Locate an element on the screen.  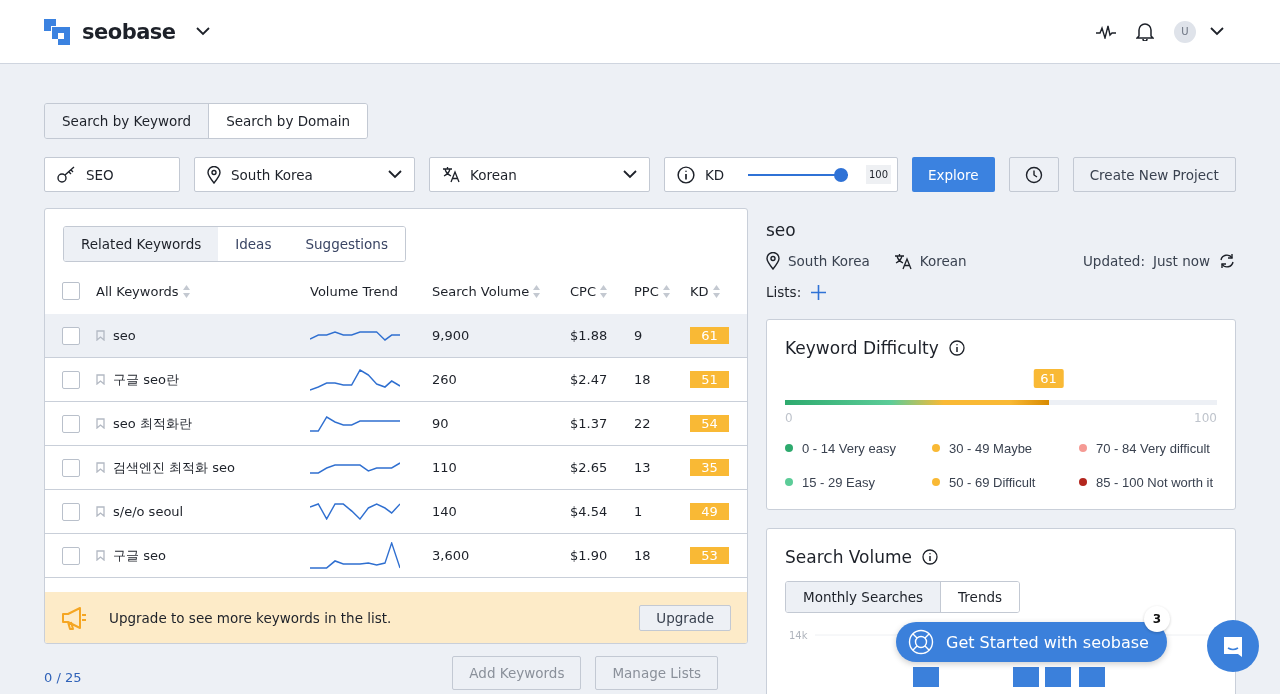
language-select: Korean is located at coordinates (539, 174).